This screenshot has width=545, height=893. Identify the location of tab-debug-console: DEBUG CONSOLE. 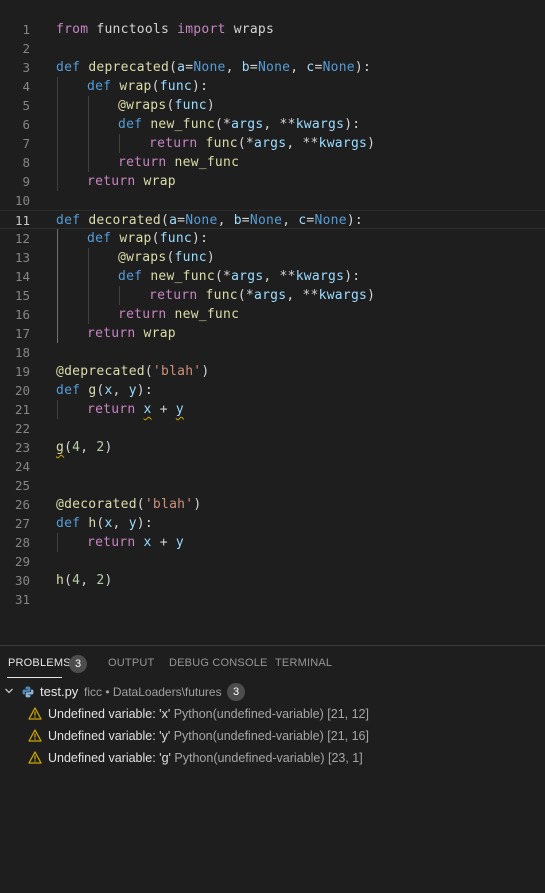
(218, 663).